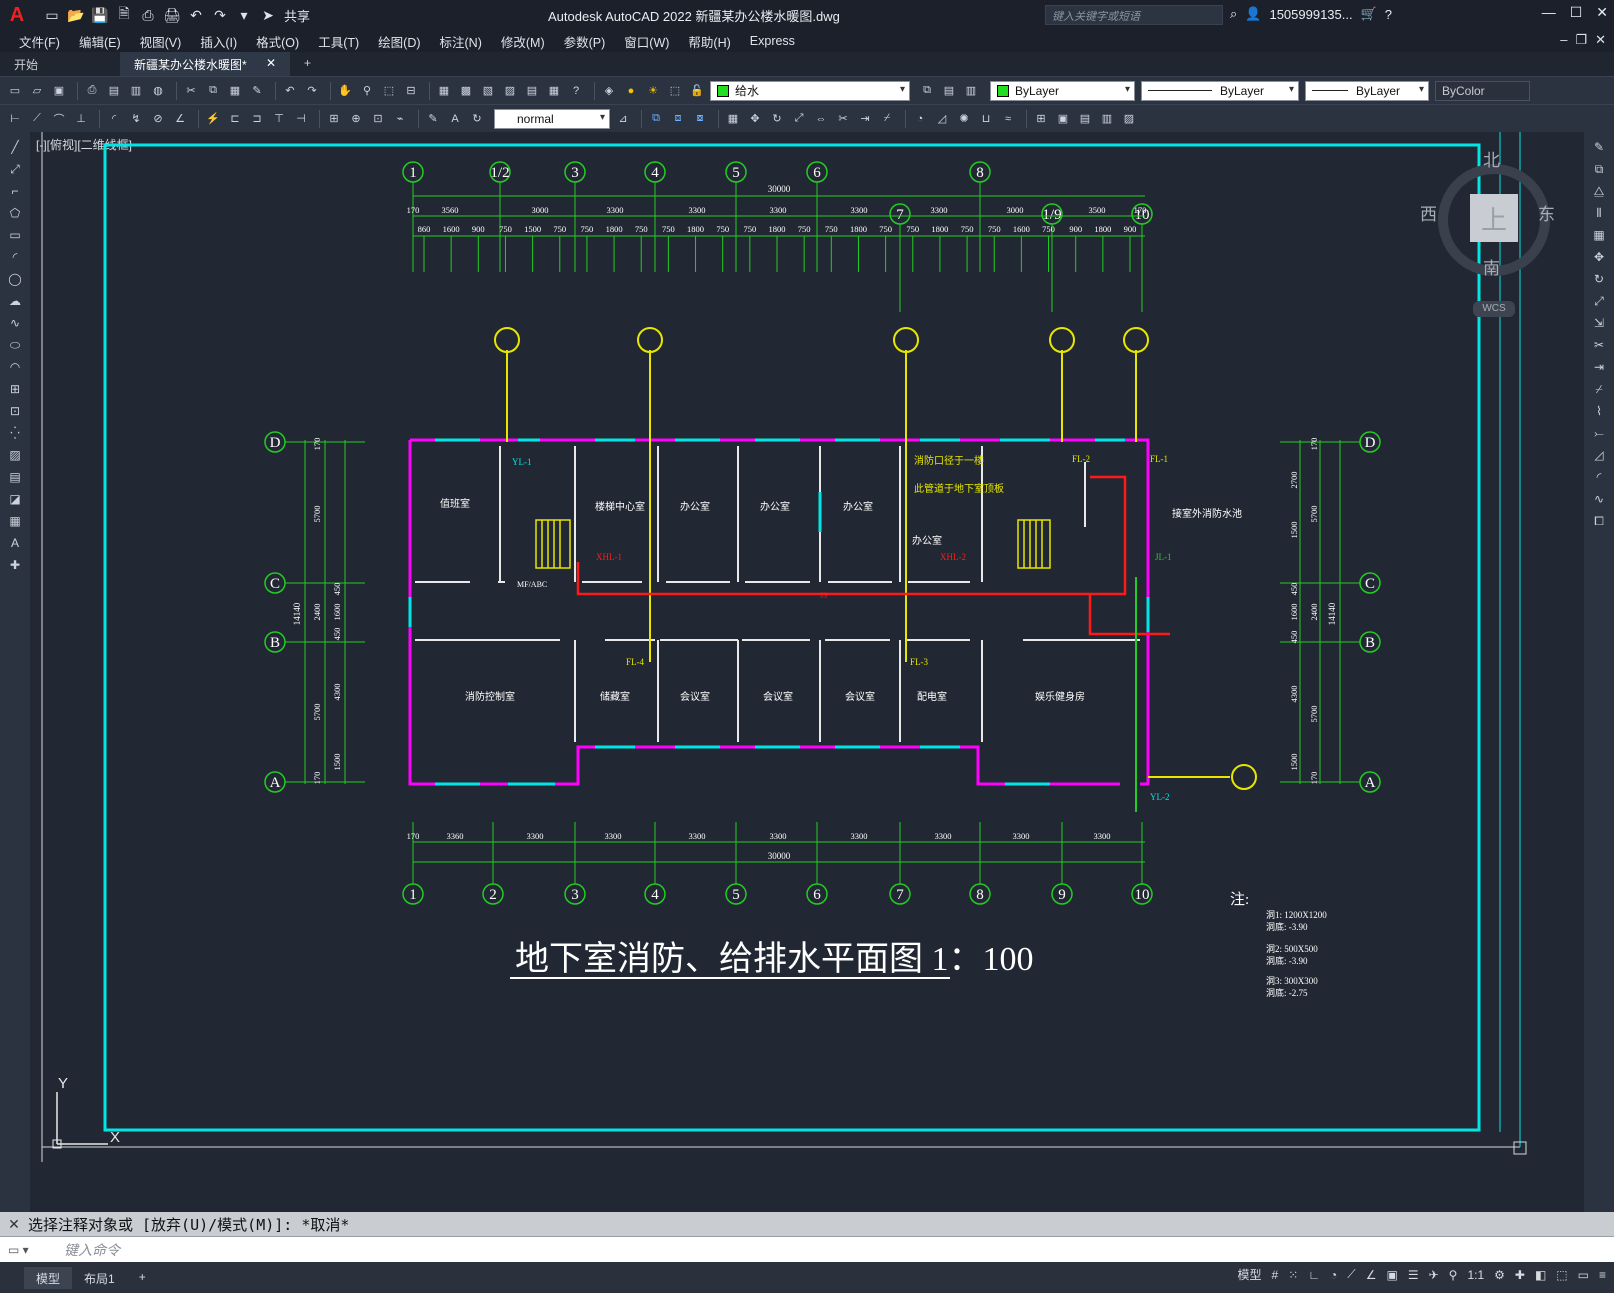 The image size is (1614, 1293). Describe the element at coordinates (205, 64) in the screenshot. I see `tab-drawing: 新疆某办公楼水暖图* ✕` at that location.